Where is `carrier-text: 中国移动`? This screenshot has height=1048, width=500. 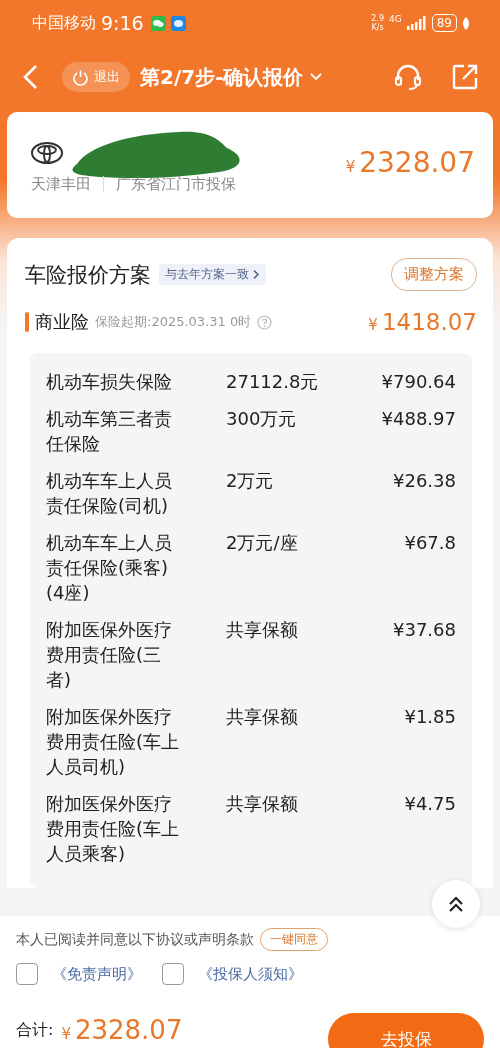
carrier-text: 中国移动 is located at coordinates (64, 23).